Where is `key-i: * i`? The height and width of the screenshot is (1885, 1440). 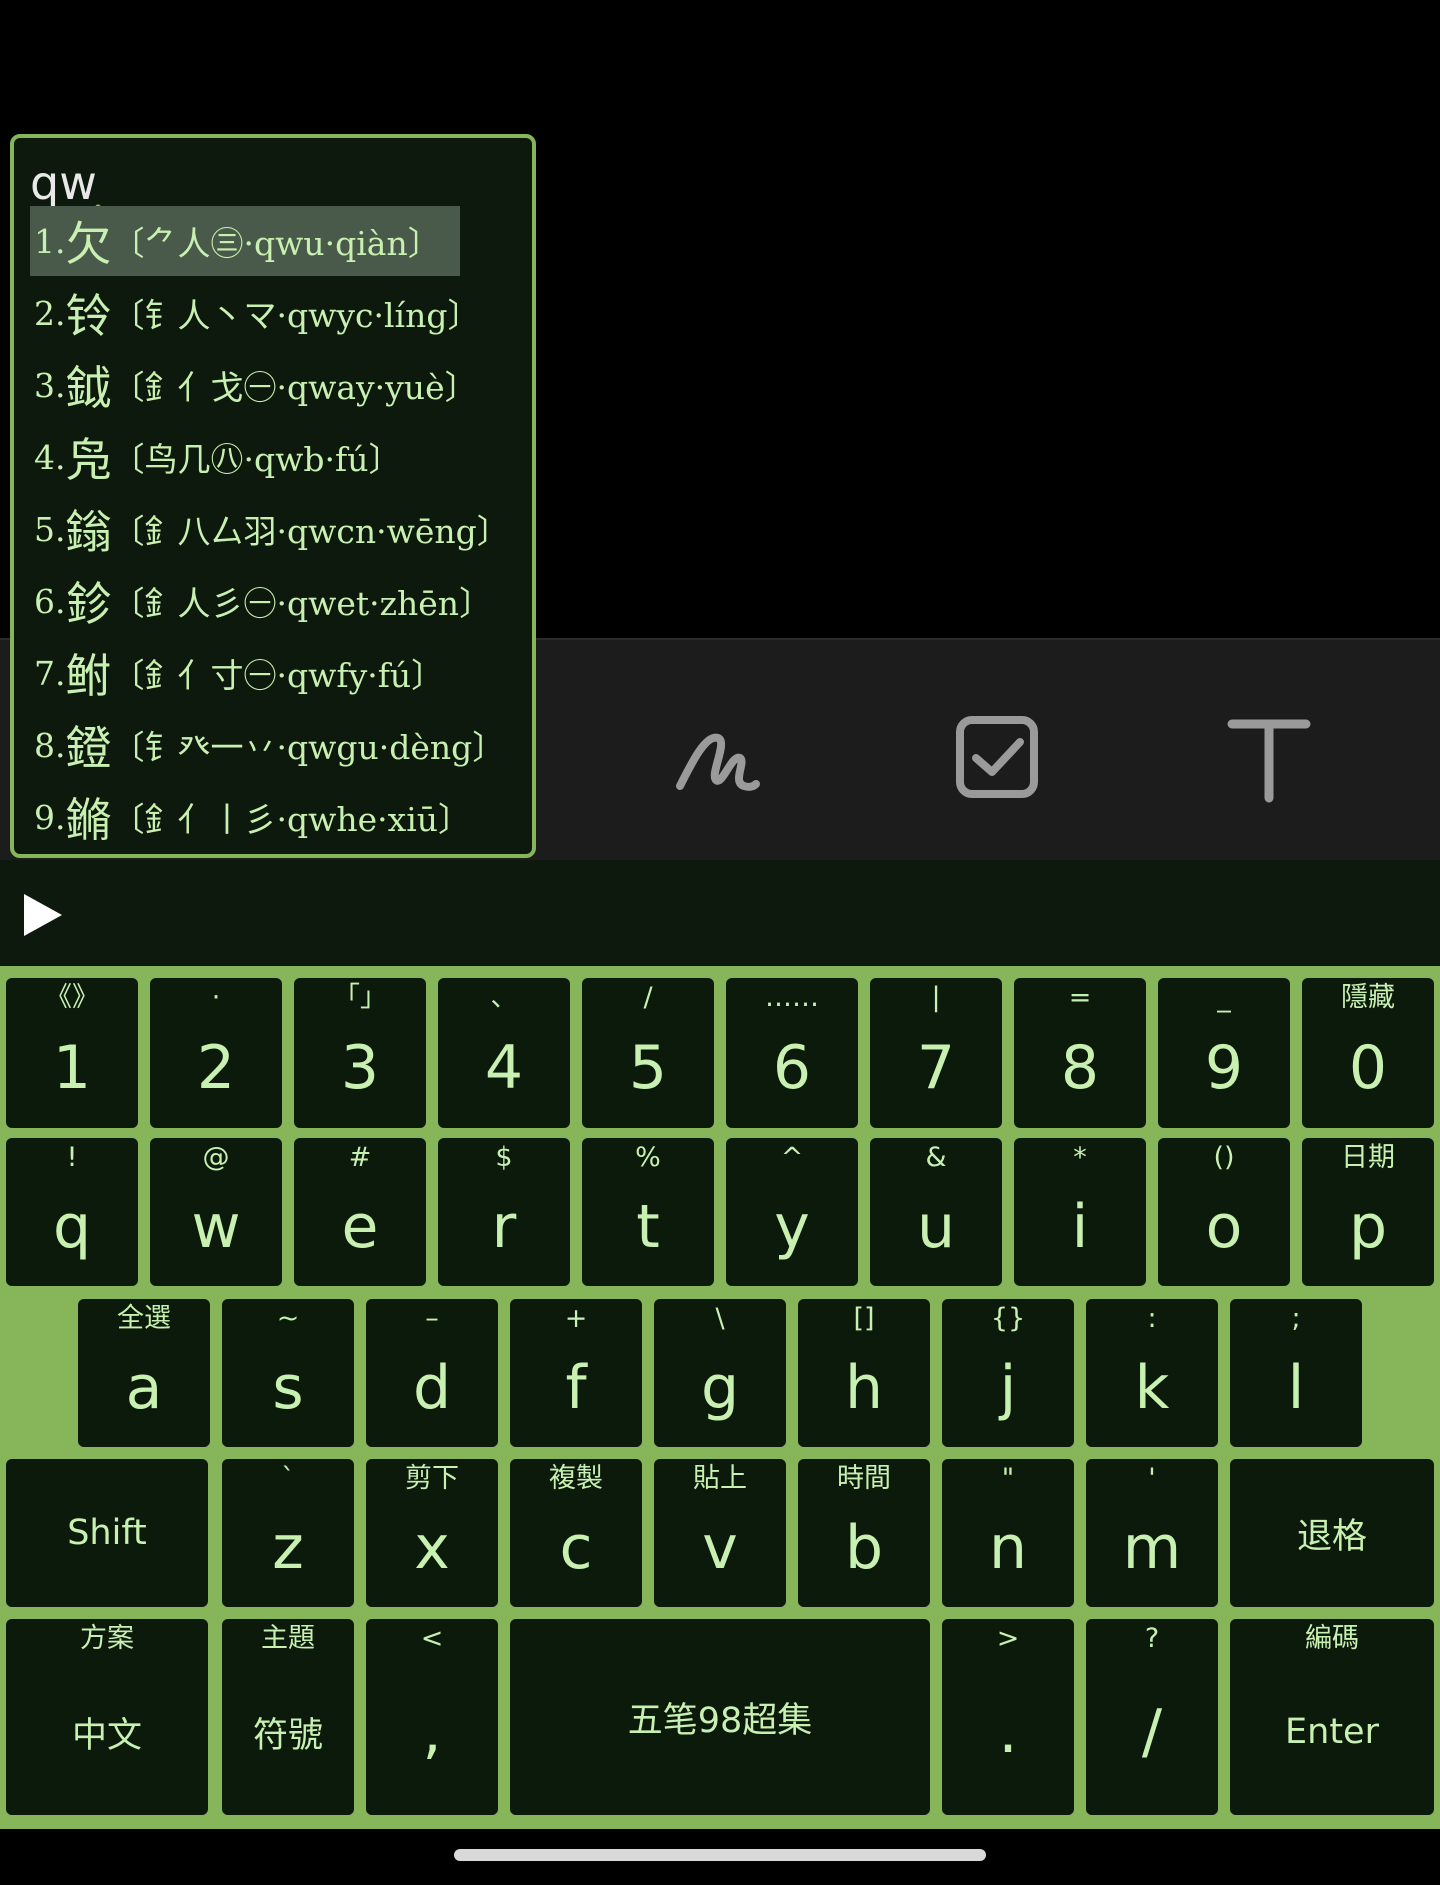 key-i: * i is located at coordinates (1080, 1212).